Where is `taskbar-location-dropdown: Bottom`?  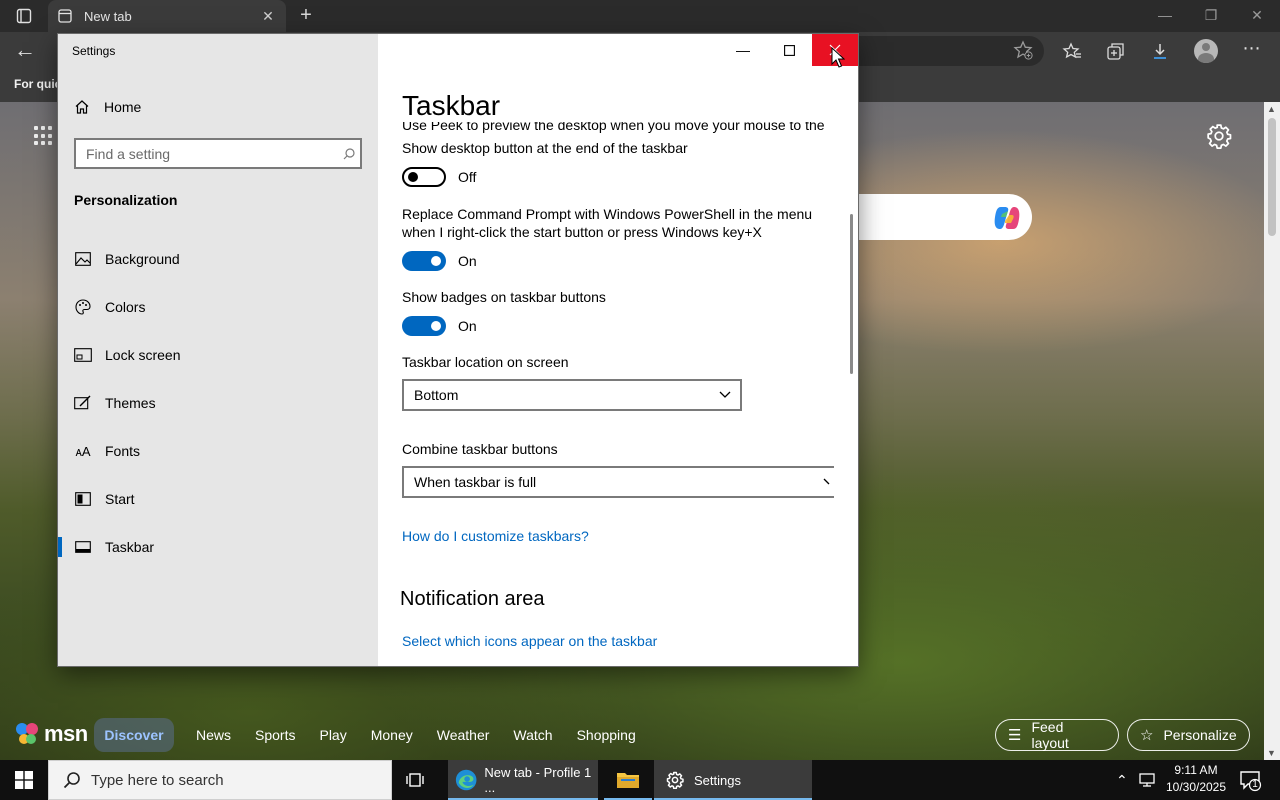
taskbar-location-dropdown: Bottom is located at coordinates (572, 395).